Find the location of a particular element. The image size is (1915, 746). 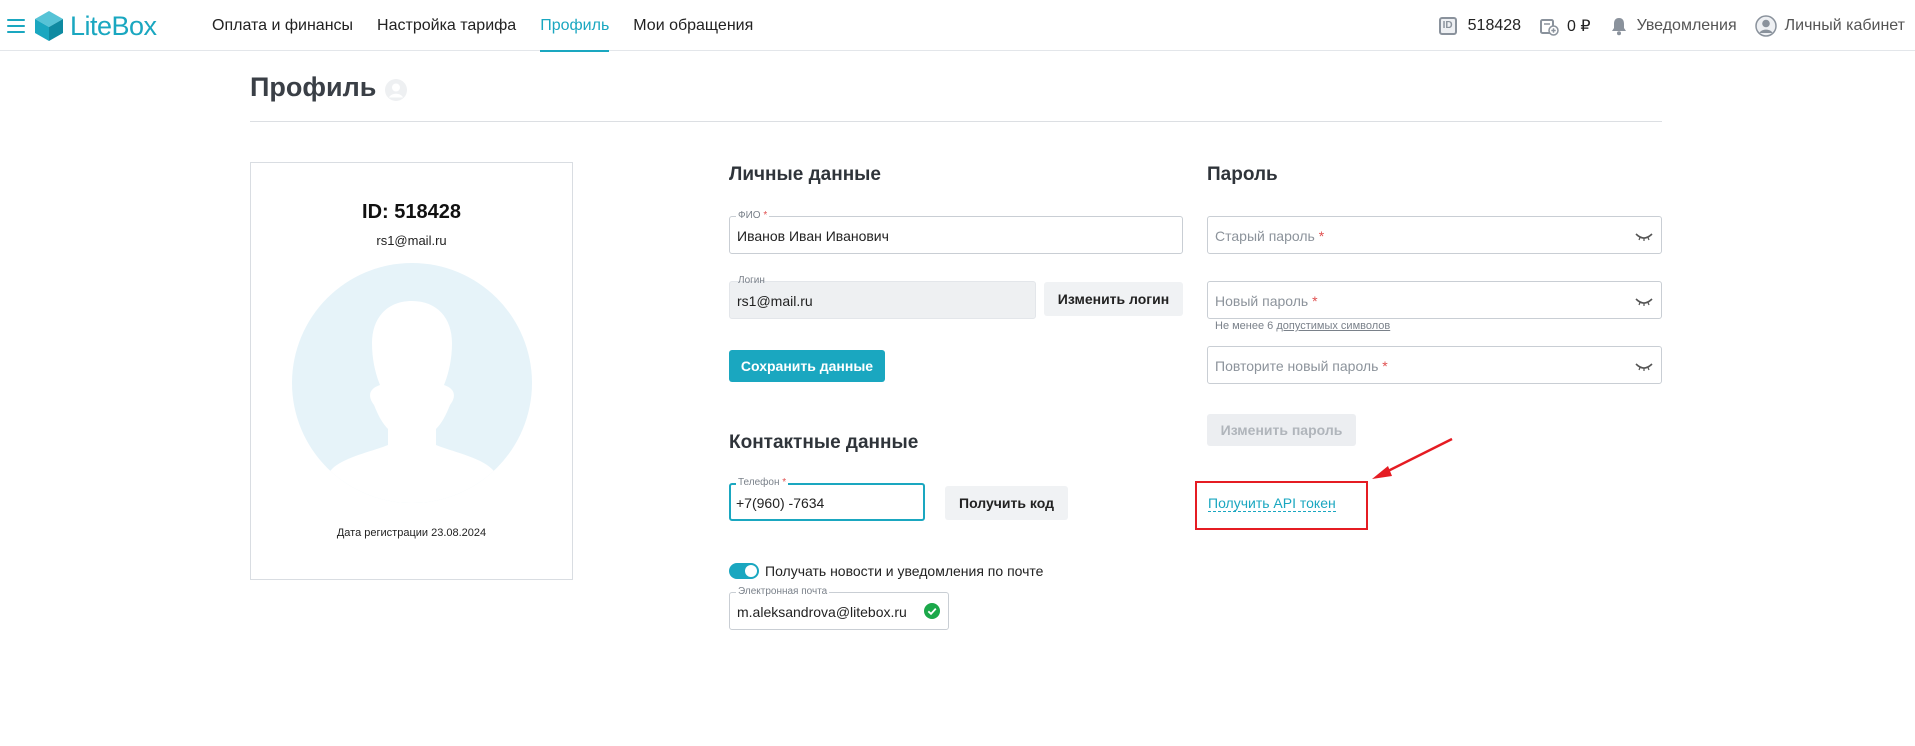

login-label: Логин is located at coordinates (751, 280).